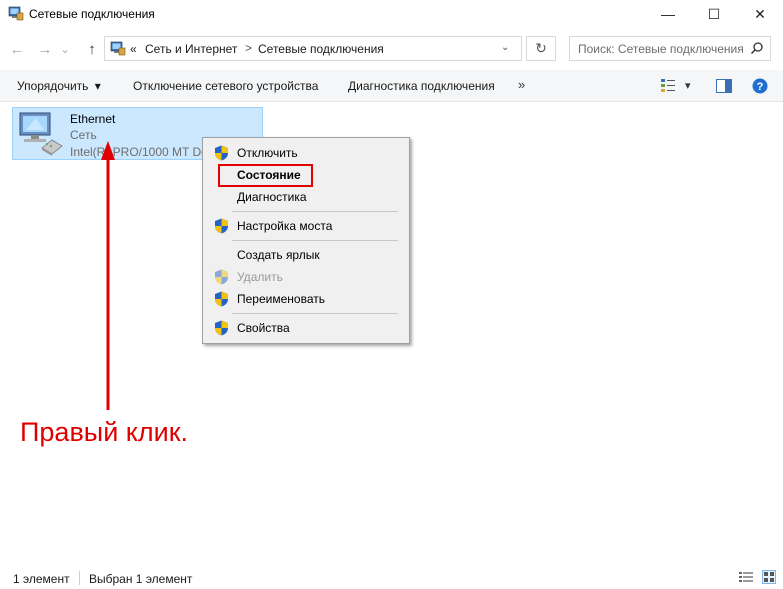 This screenshot has height=589, width=783. I want to click on status-divider, so click(79, 578).